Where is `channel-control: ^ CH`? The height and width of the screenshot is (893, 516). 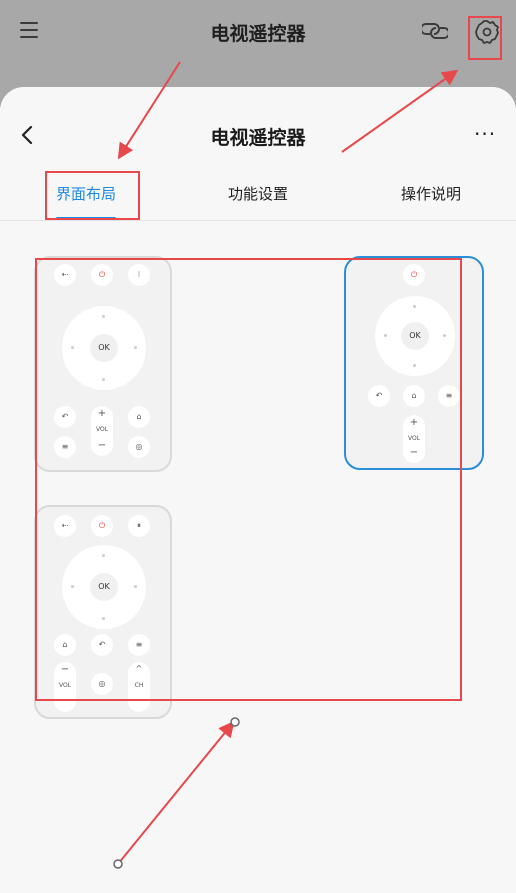 channel-control: ^ CH is located at coordinates (139, 687).